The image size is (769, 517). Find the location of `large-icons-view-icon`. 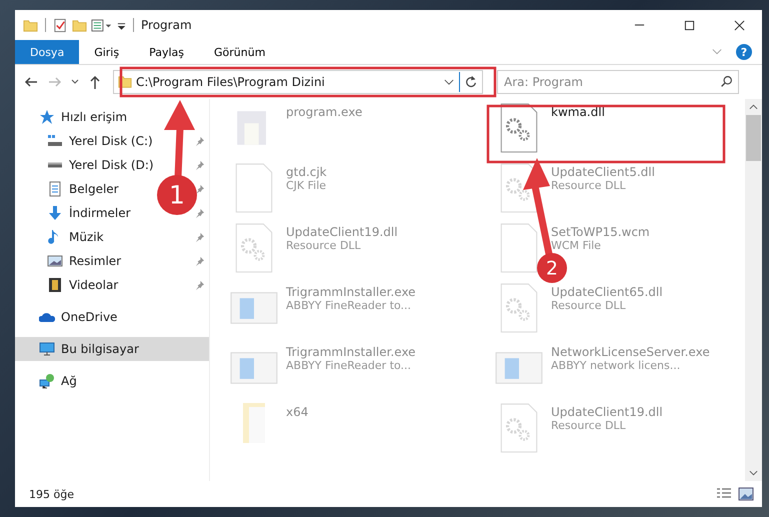

large-icons-view-icon is located at coordinates (746, 494).